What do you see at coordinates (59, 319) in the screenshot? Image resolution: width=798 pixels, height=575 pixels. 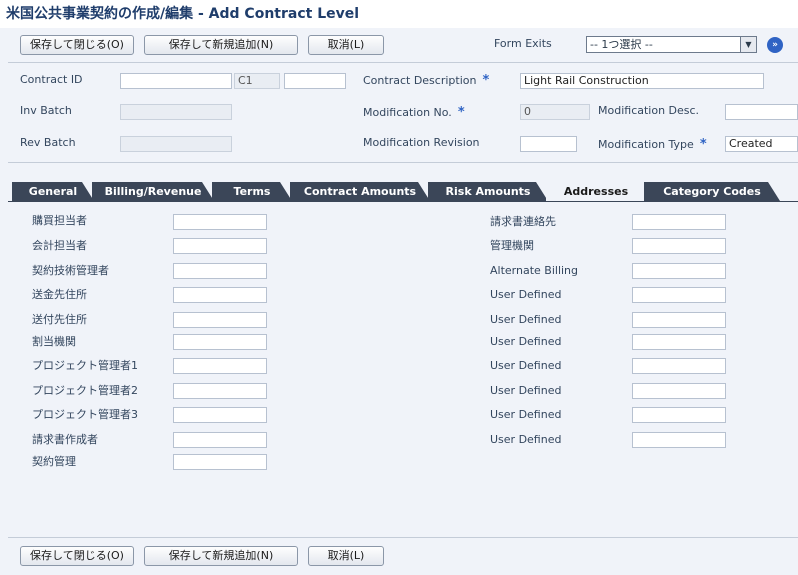 I see `address-label: 送付先住所` at bounding box center [59, 319].